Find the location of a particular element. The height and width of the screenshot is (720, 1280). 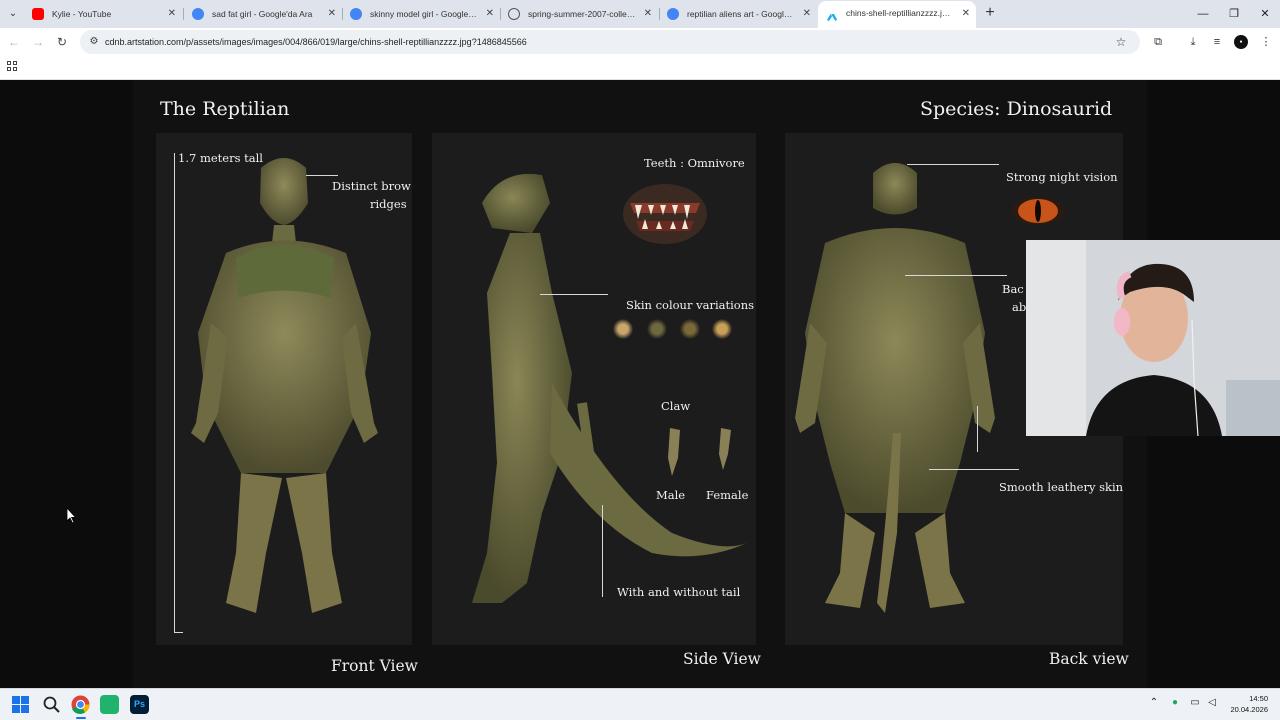

search-icon is located at coordinates (51, 704).